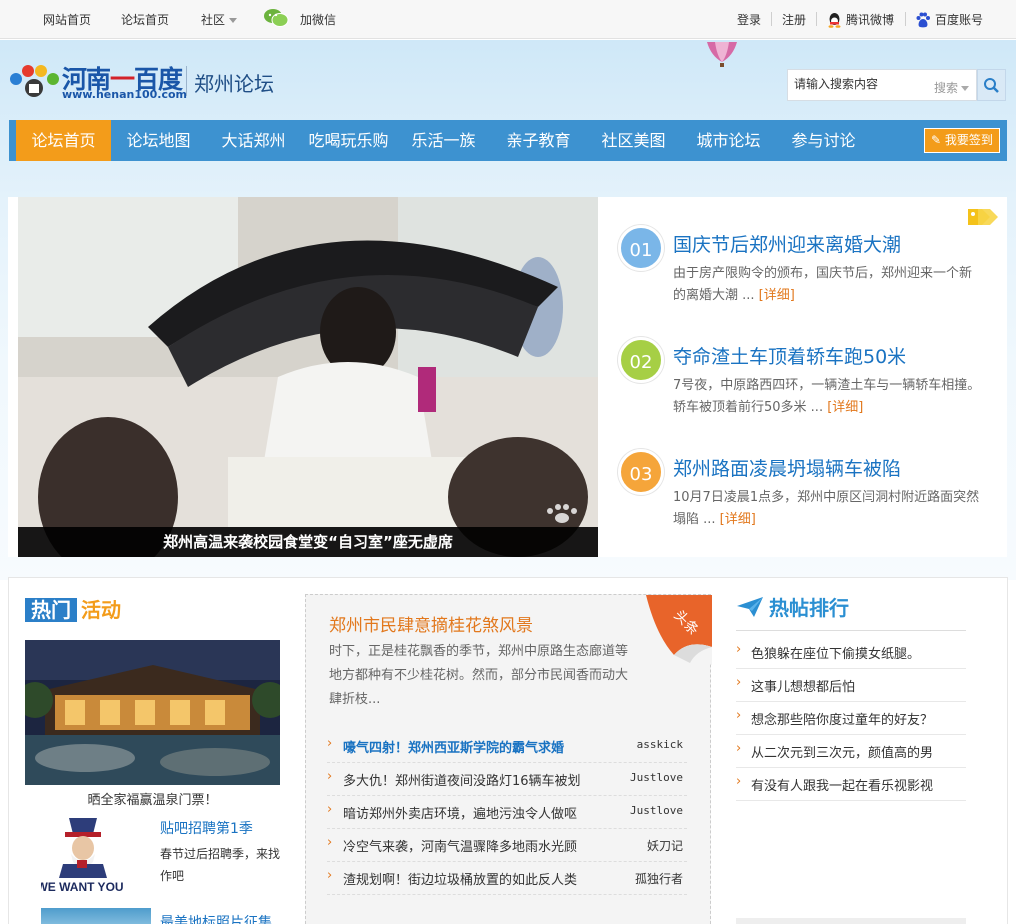  Describe the element at coordinates (220, 865) in the screenshot. I see `activity-desc-recruit: 春节过后招聘季，来找作吧` at that location.